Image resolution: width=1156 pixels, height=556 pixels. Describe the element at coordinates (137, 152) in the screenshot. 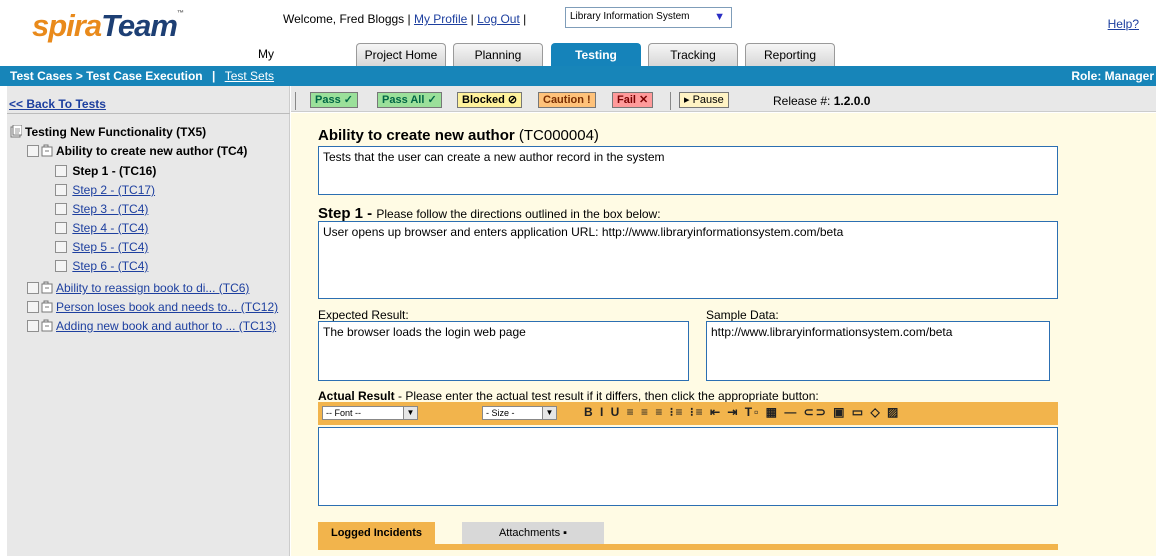

I see `tree-testcase-current: Ability to create new author (TC4)` at that location.